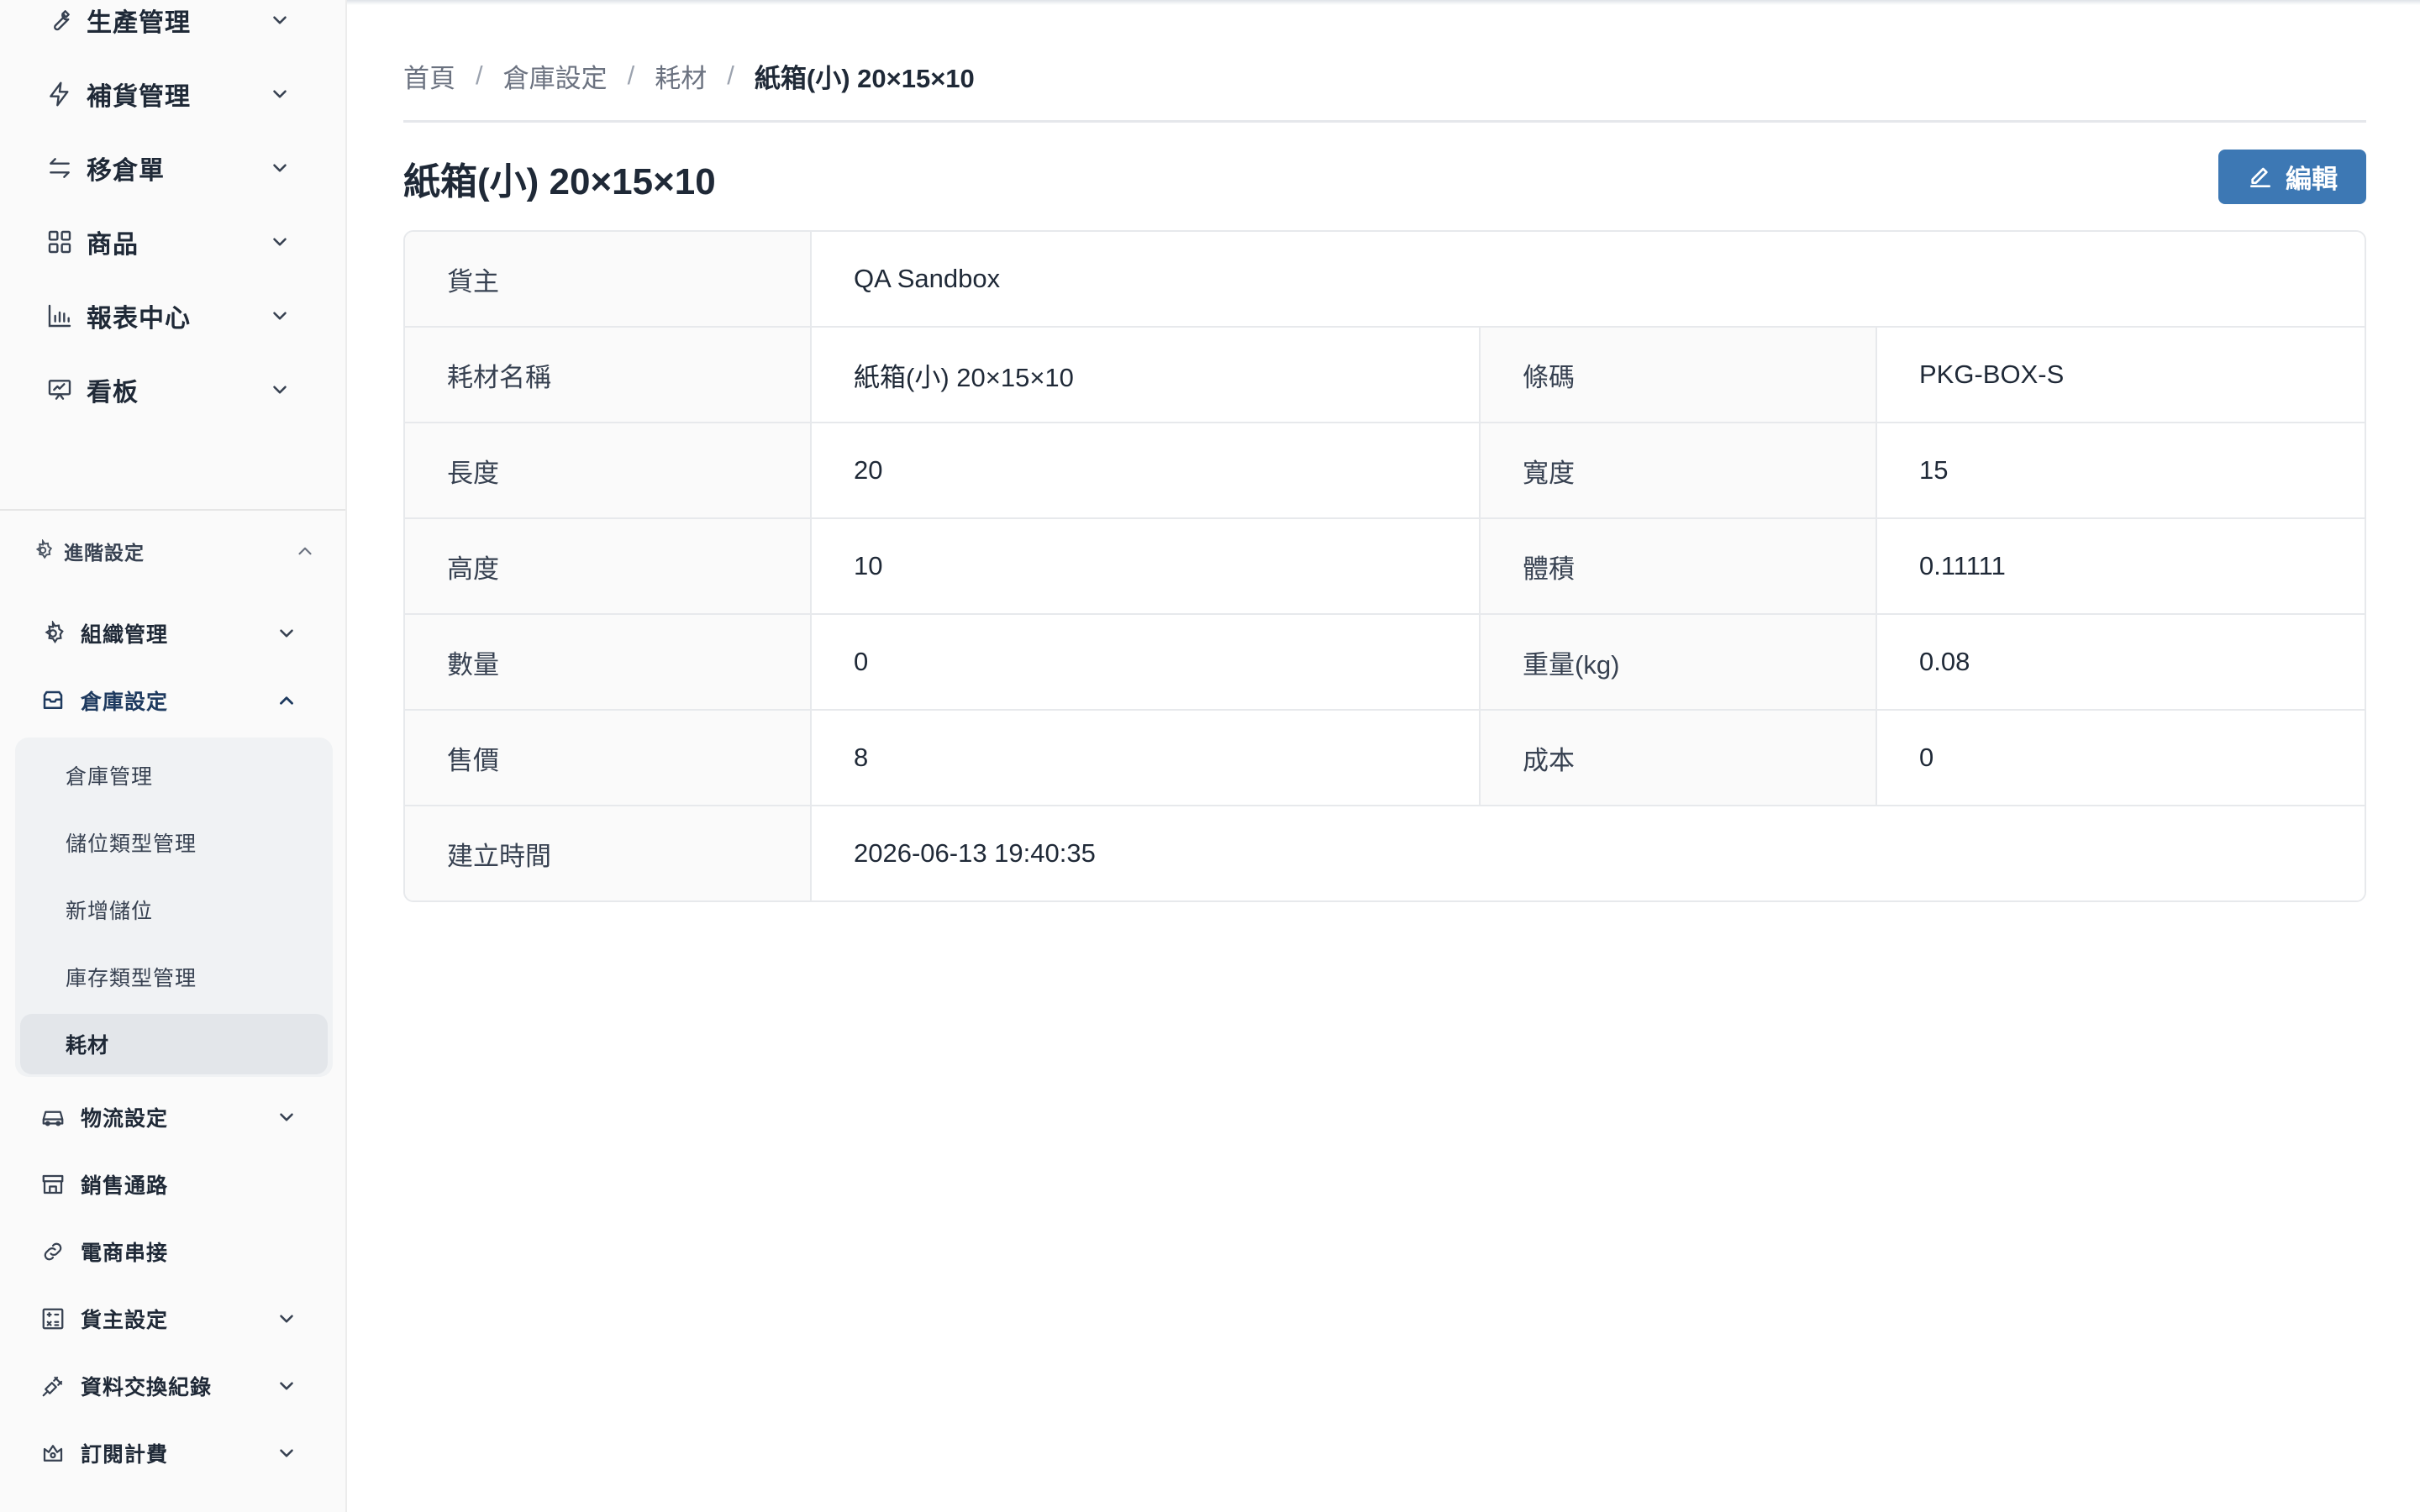 This screenshot has width=2420, height=1512. What do you see at coordinates (2312, 179) in the screenshot?
I see `edit-button-label: 編輯` at bounding box center [2312, 179].